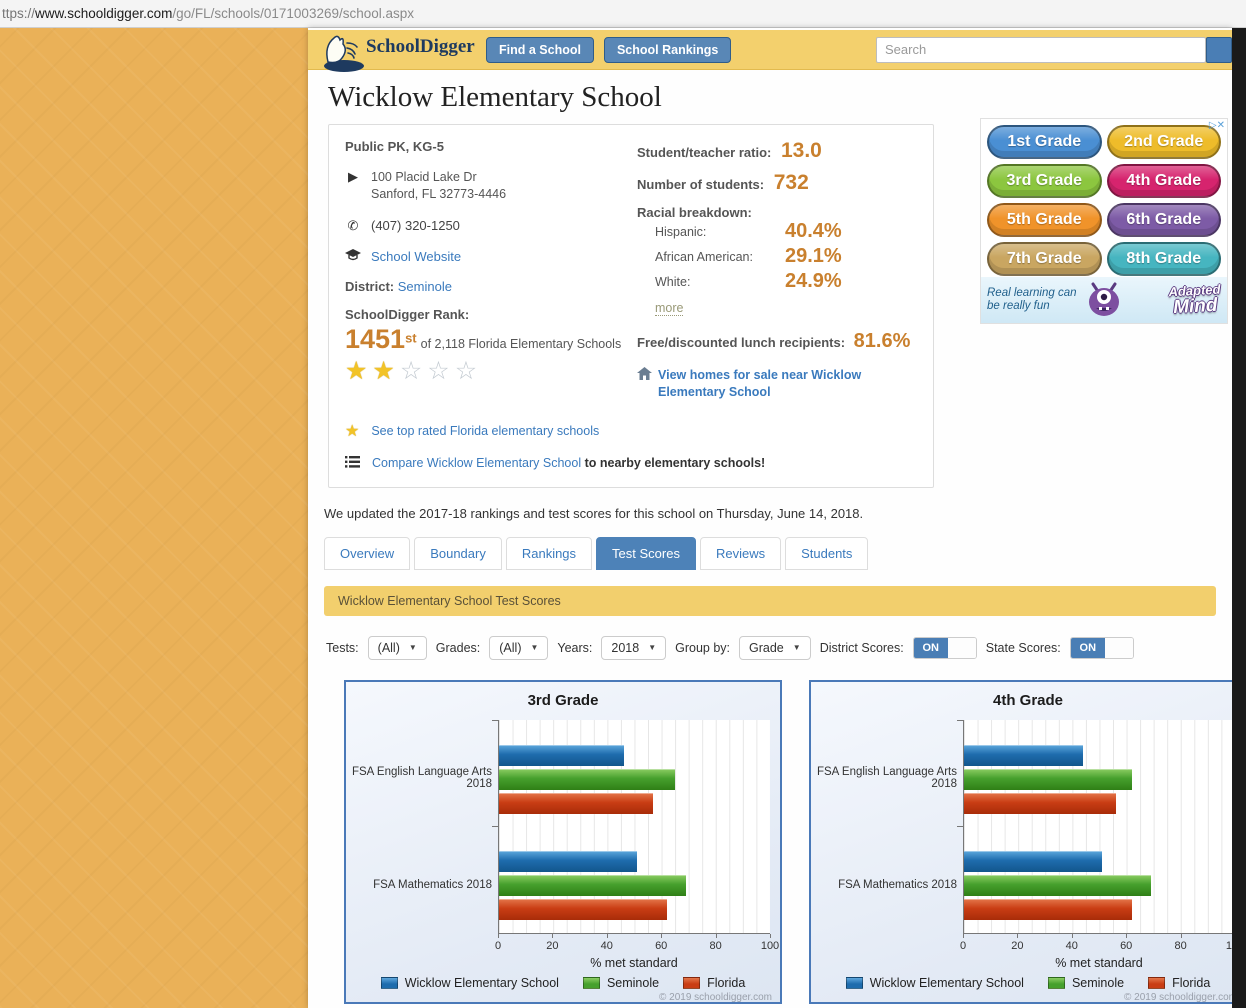  What do you see at coordinates (481, 982) in the screenshot?
I see `legend-label: Wicklow Elementary School` at bounding box center [481, 982].